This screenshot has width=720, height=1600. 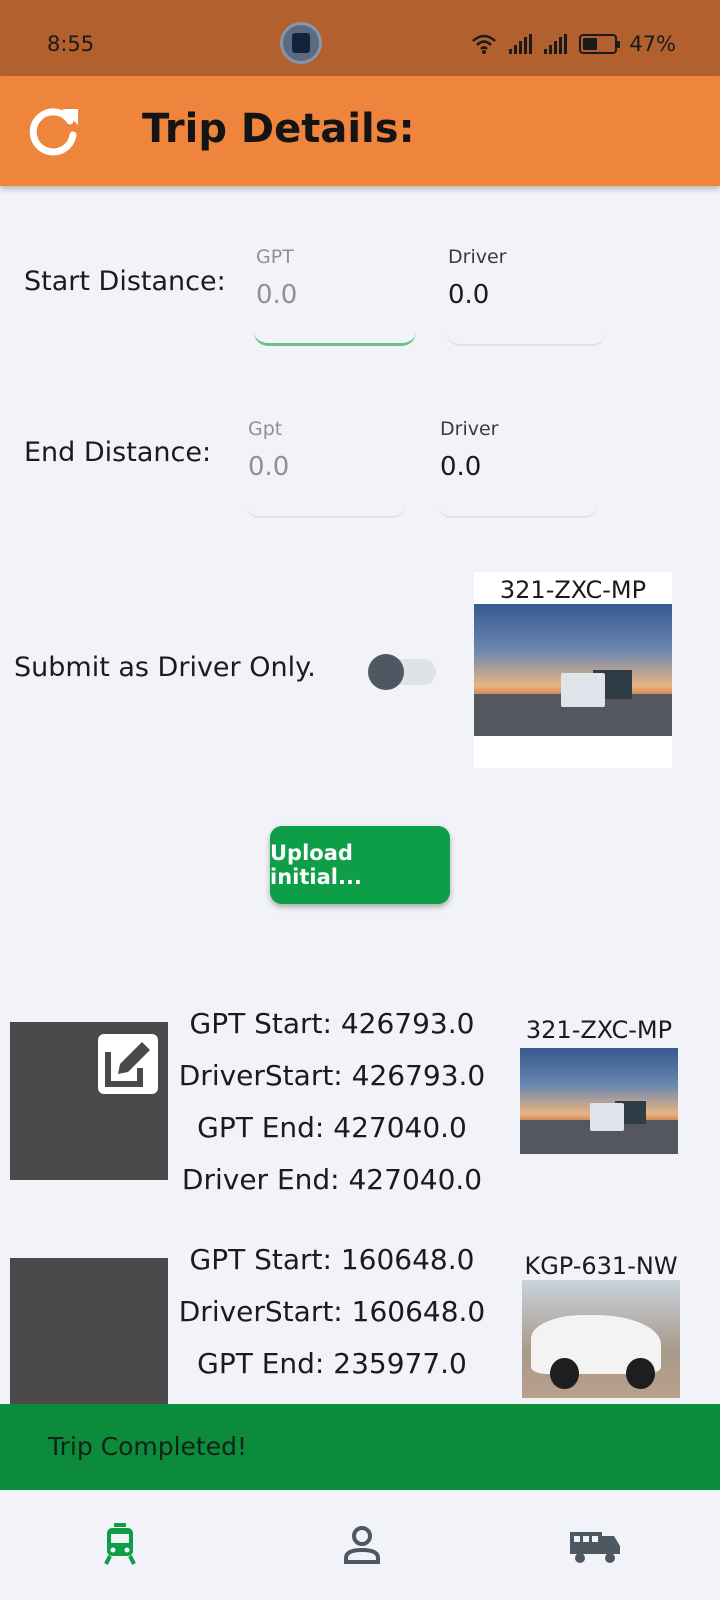 I want to click on status-bar: 8:55 47%, so click(x=360, y=38).